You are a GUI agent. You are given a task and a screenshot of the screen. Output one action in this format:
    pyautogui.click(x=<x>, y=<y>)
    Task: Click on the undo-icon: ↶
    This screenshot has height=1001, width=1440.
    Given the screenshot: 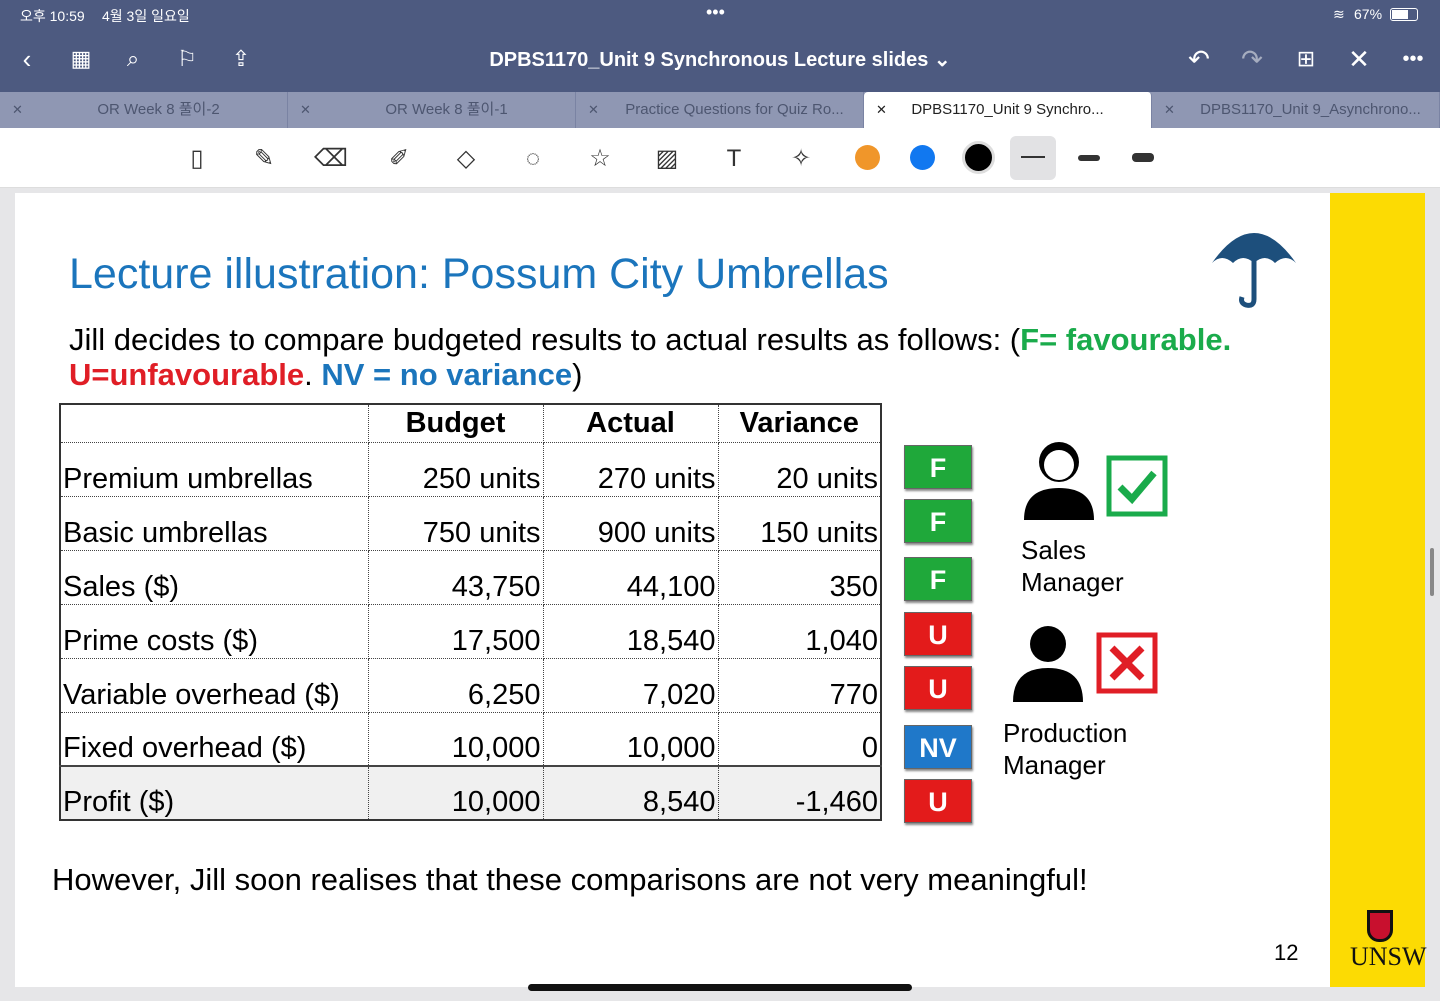 What is the action you would take?
    pyautogui.click(x=1199, y=59)
    